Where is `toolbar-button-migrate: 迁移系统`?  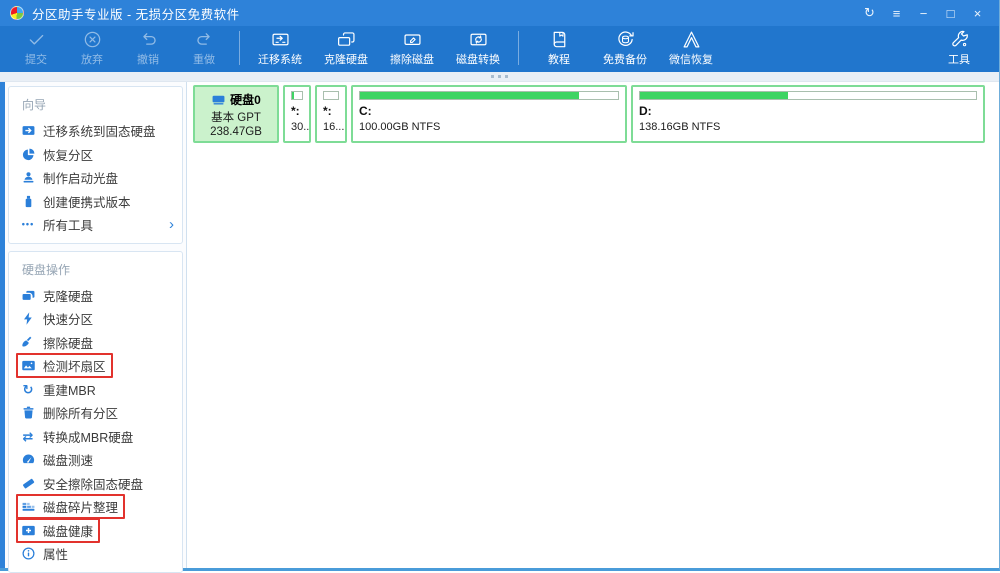
toolbar-button-migrate: 迁移系统 is located at coordinates (280, 48).